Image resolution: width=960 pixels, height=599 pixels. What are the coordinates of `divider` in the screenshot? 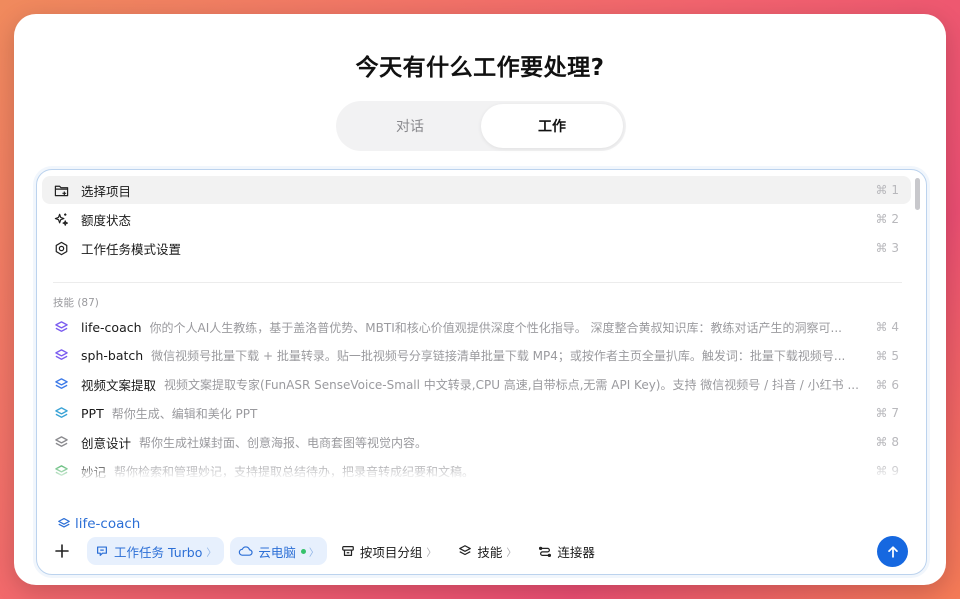 It's located at (477, 282).